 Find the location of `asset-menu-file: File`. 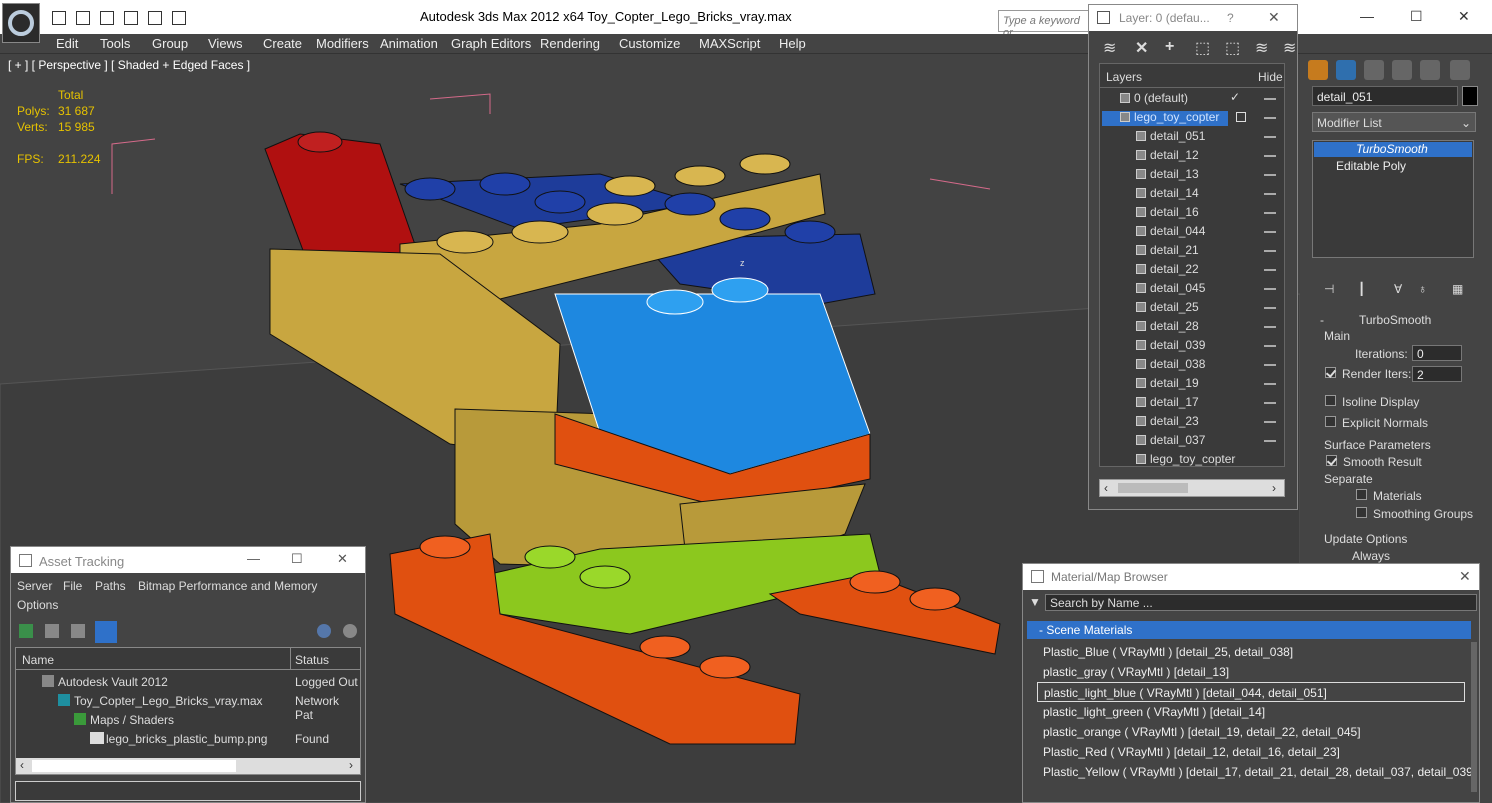

asset-menu-file: File is located at coordinates (72, 586).